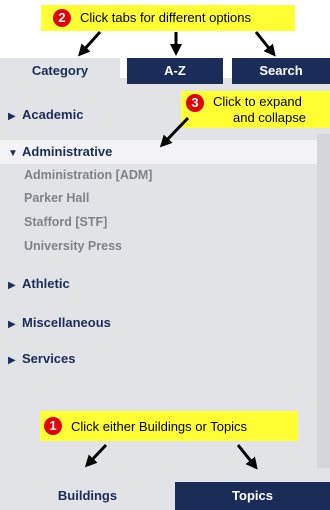 This screenshot has height=510, width=330. Describe the element at coordinates (247, 457) in the screenshot. I see `arrow-to-topics-tab` at that location.